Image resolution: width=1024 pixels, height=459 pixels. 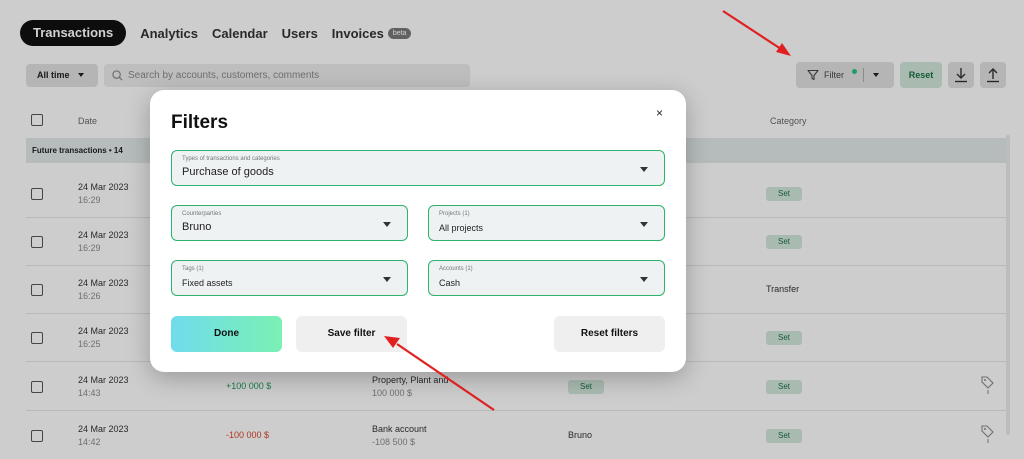 What do you see at coordinates (197, 227) in the screenshot?
I see `counterparties-value: Bruno` at bounding box center [197, 227].